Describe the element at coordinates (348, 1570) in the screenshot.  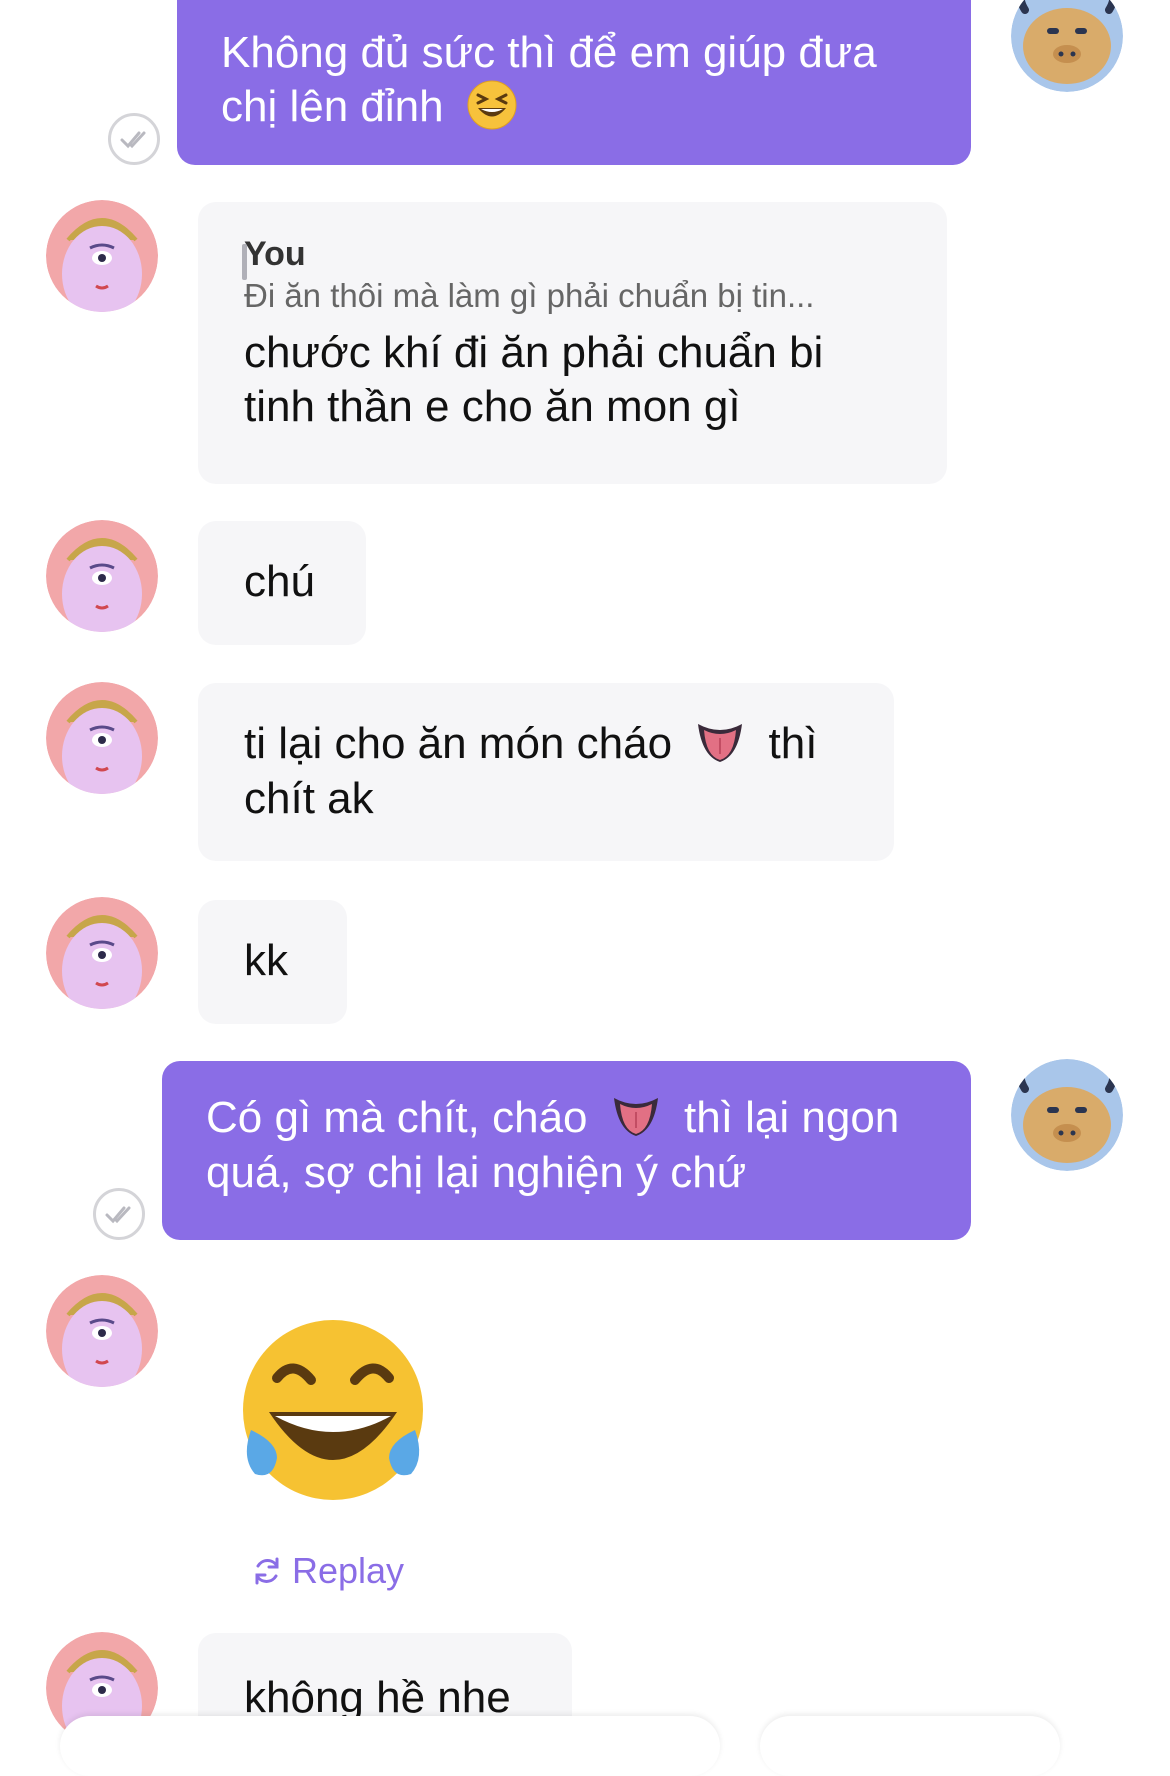
I see `replay-label: Replay` at that location.